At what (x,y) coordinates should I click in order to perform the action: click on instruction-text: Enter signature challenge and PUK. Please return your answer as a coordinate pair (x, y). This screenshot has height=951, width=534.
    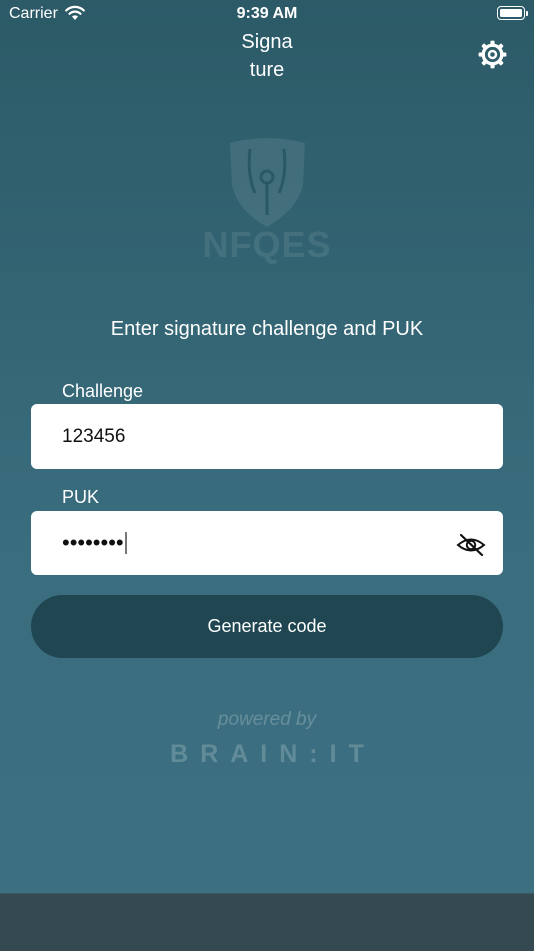
    Looking at the image, I should click on (267, 329).